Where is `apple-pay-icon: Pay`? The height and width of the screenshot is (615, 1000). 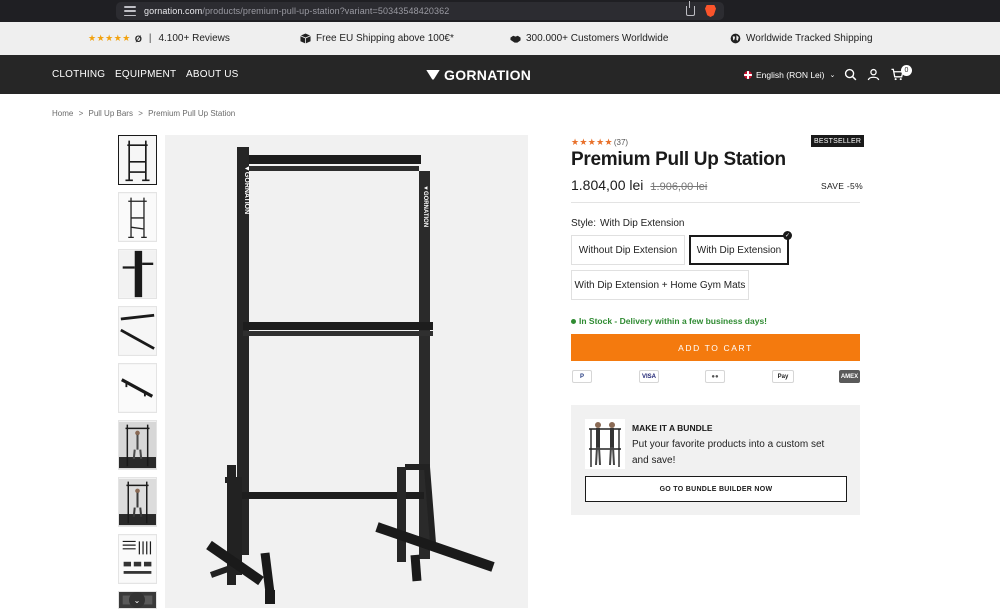
apple-pay-icon: Pay is located at coordinates (783, 376).